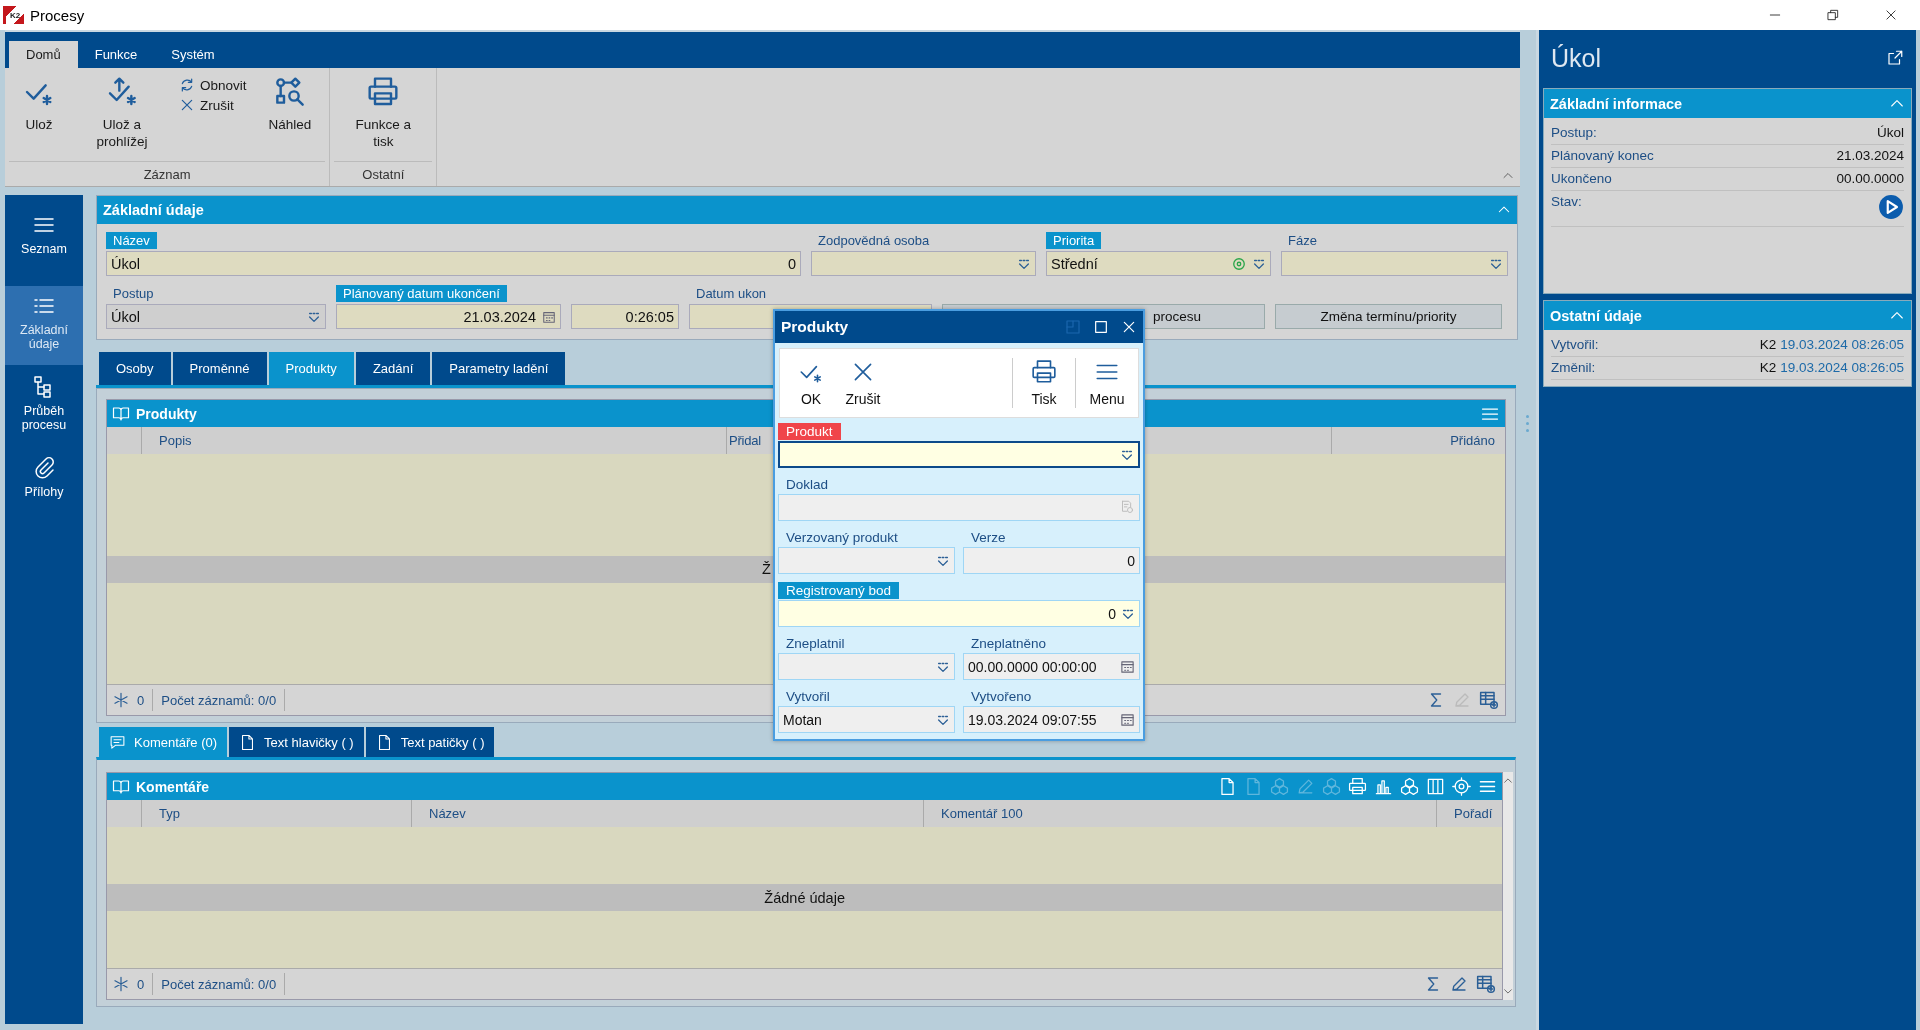 This screenshot has width=1920, height=1030. Describe the element at coordinates (153, 210) in the screenshot. I see `section-title: Základní údaje` at that location.